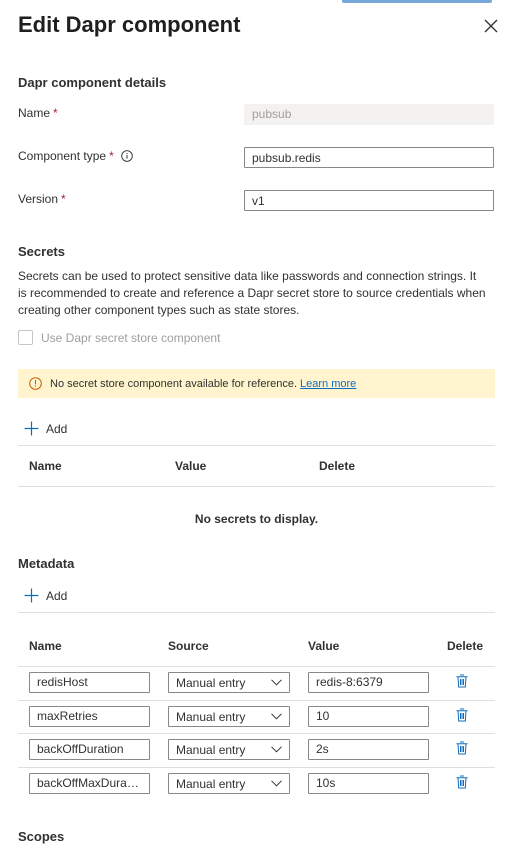 Image resolution: width=506 pixels, height=853 pixels. Describe the element at coordinates (328, 384) in the screenshot. I see `learn-more-link: Learn more` at that location.